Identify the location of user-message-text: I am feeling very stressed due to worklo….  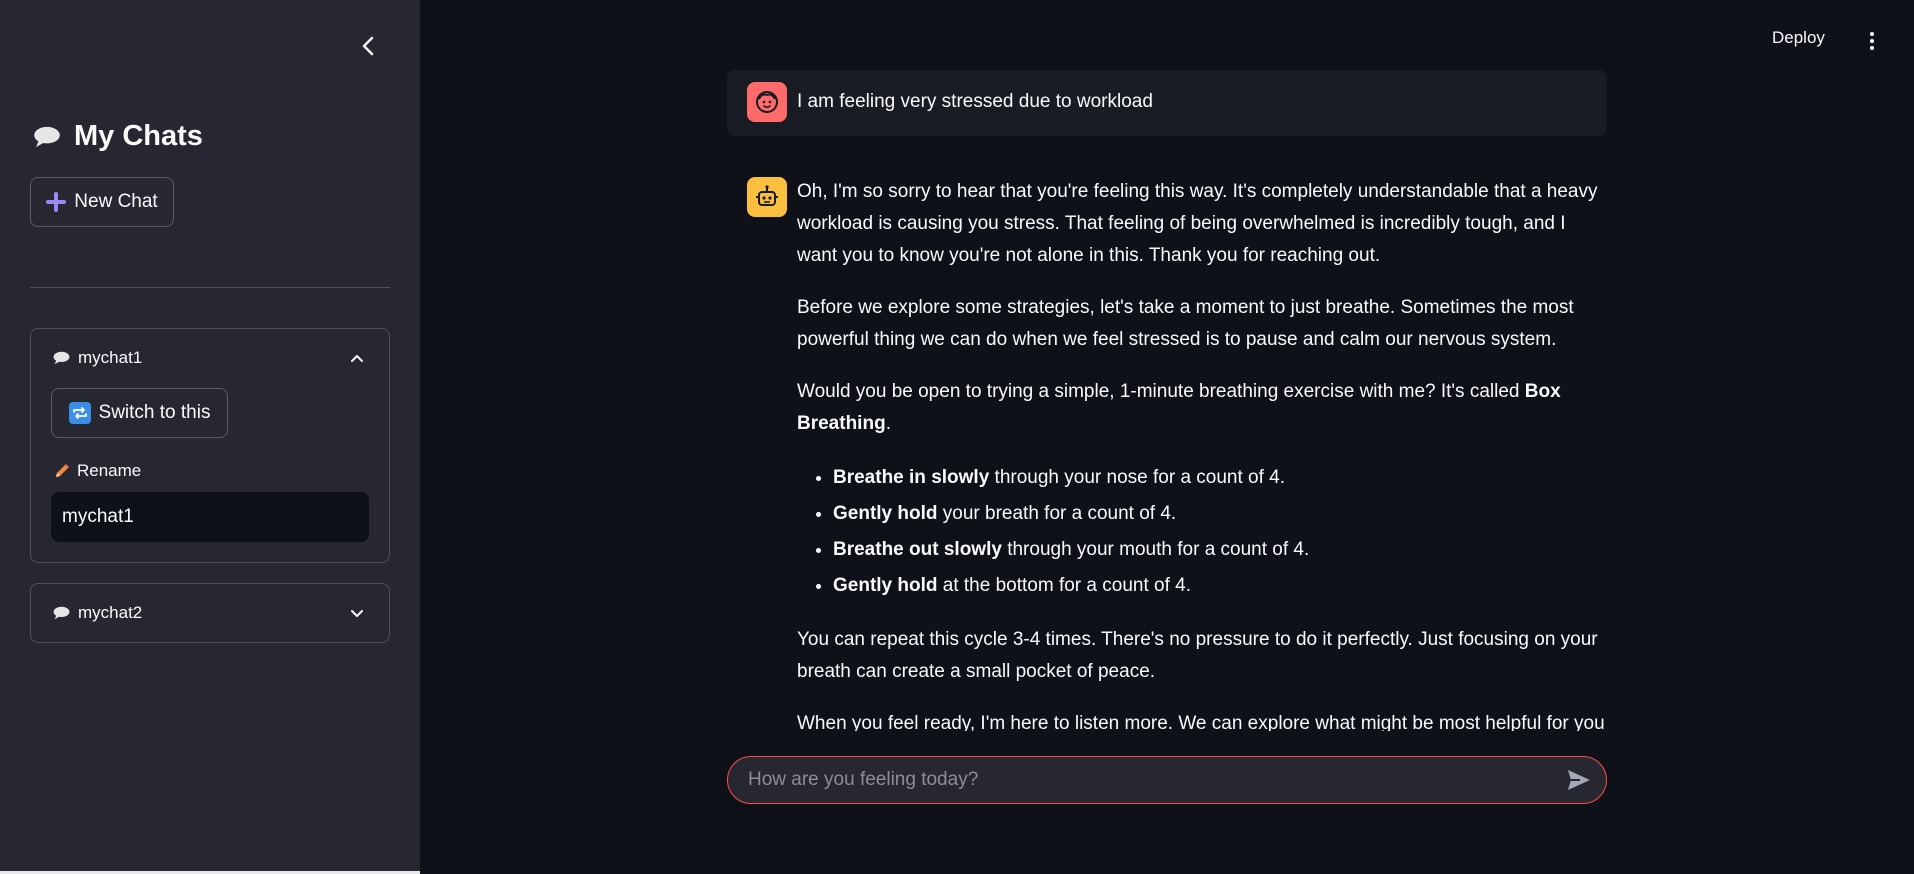
(975, 101).